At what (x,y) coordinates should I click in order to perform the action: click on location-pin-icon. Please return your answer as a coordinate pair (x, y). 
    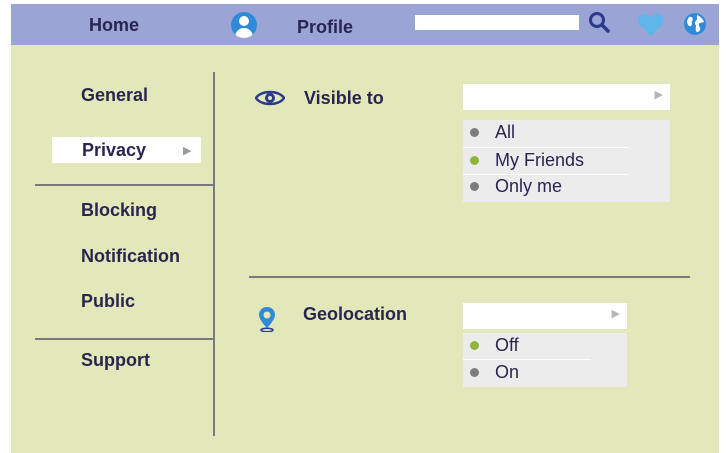
    Looking at the image, I should click on (267, 319).